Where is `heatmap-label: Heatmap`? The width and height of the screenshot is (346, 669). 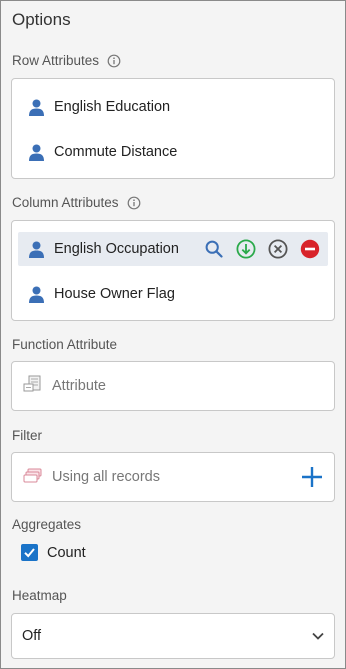
heatmap-label: Heatmap is located at coordinates (39, 595).